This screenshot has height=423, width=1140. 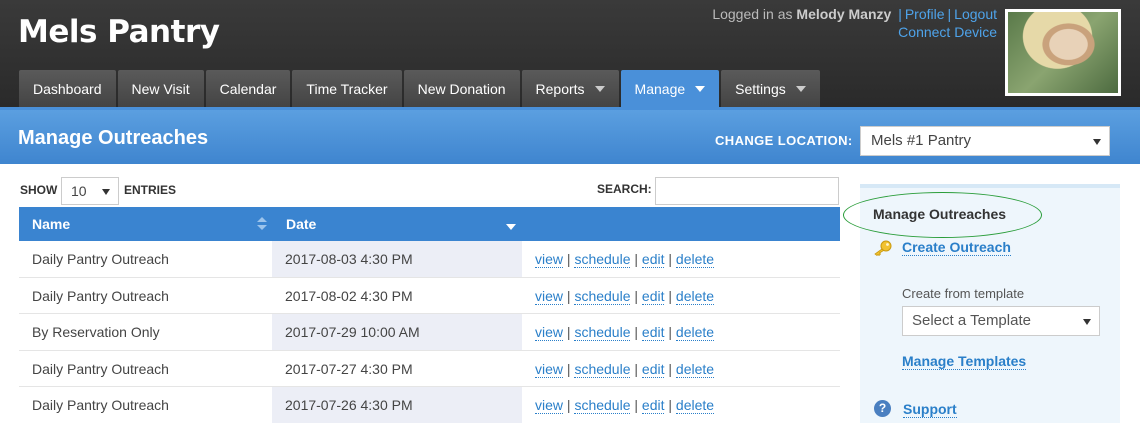 I want to click on location-select: Mels #1 Pantry, so click(x=985, y=141).